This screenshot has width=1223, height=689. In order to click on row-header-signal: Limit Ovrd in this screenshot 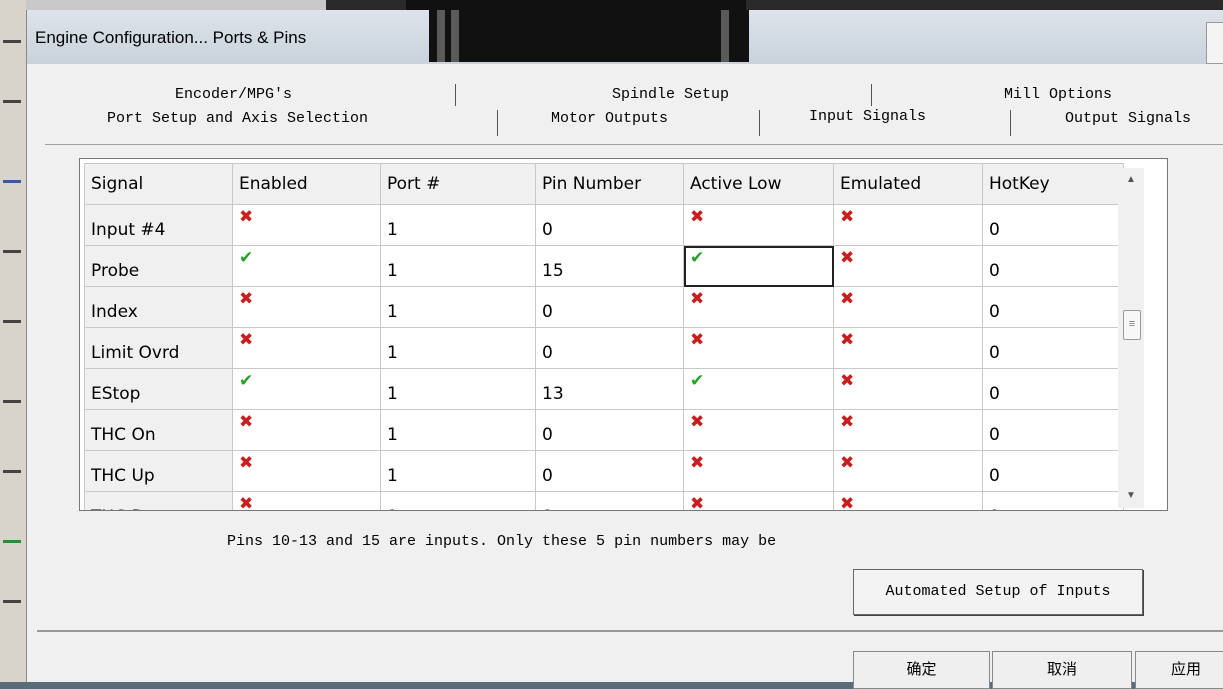, I will do `click(158, 348)`.